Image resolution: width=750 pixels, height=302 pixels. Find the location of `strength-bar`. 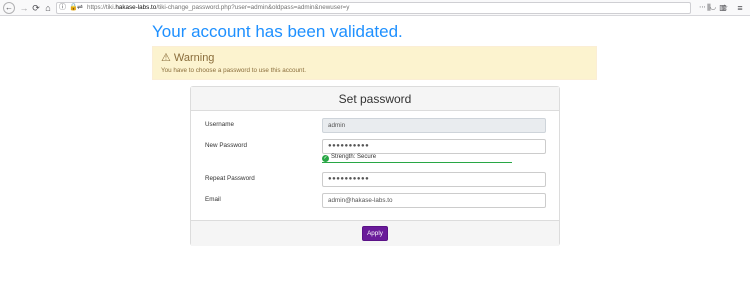

strength-bar is located at coordinates (417, 162).